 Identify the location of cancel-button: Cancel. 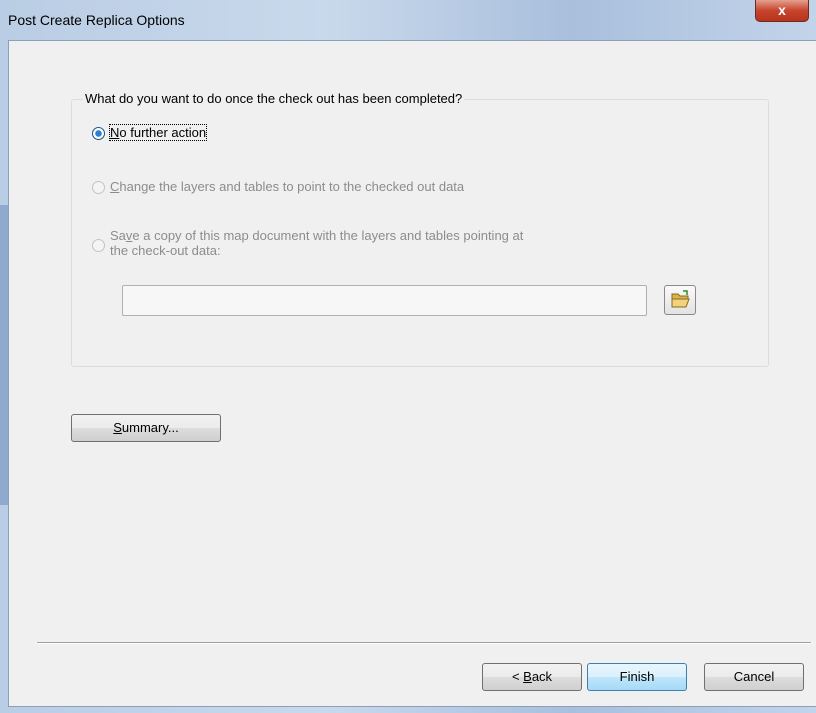
(754, 677).